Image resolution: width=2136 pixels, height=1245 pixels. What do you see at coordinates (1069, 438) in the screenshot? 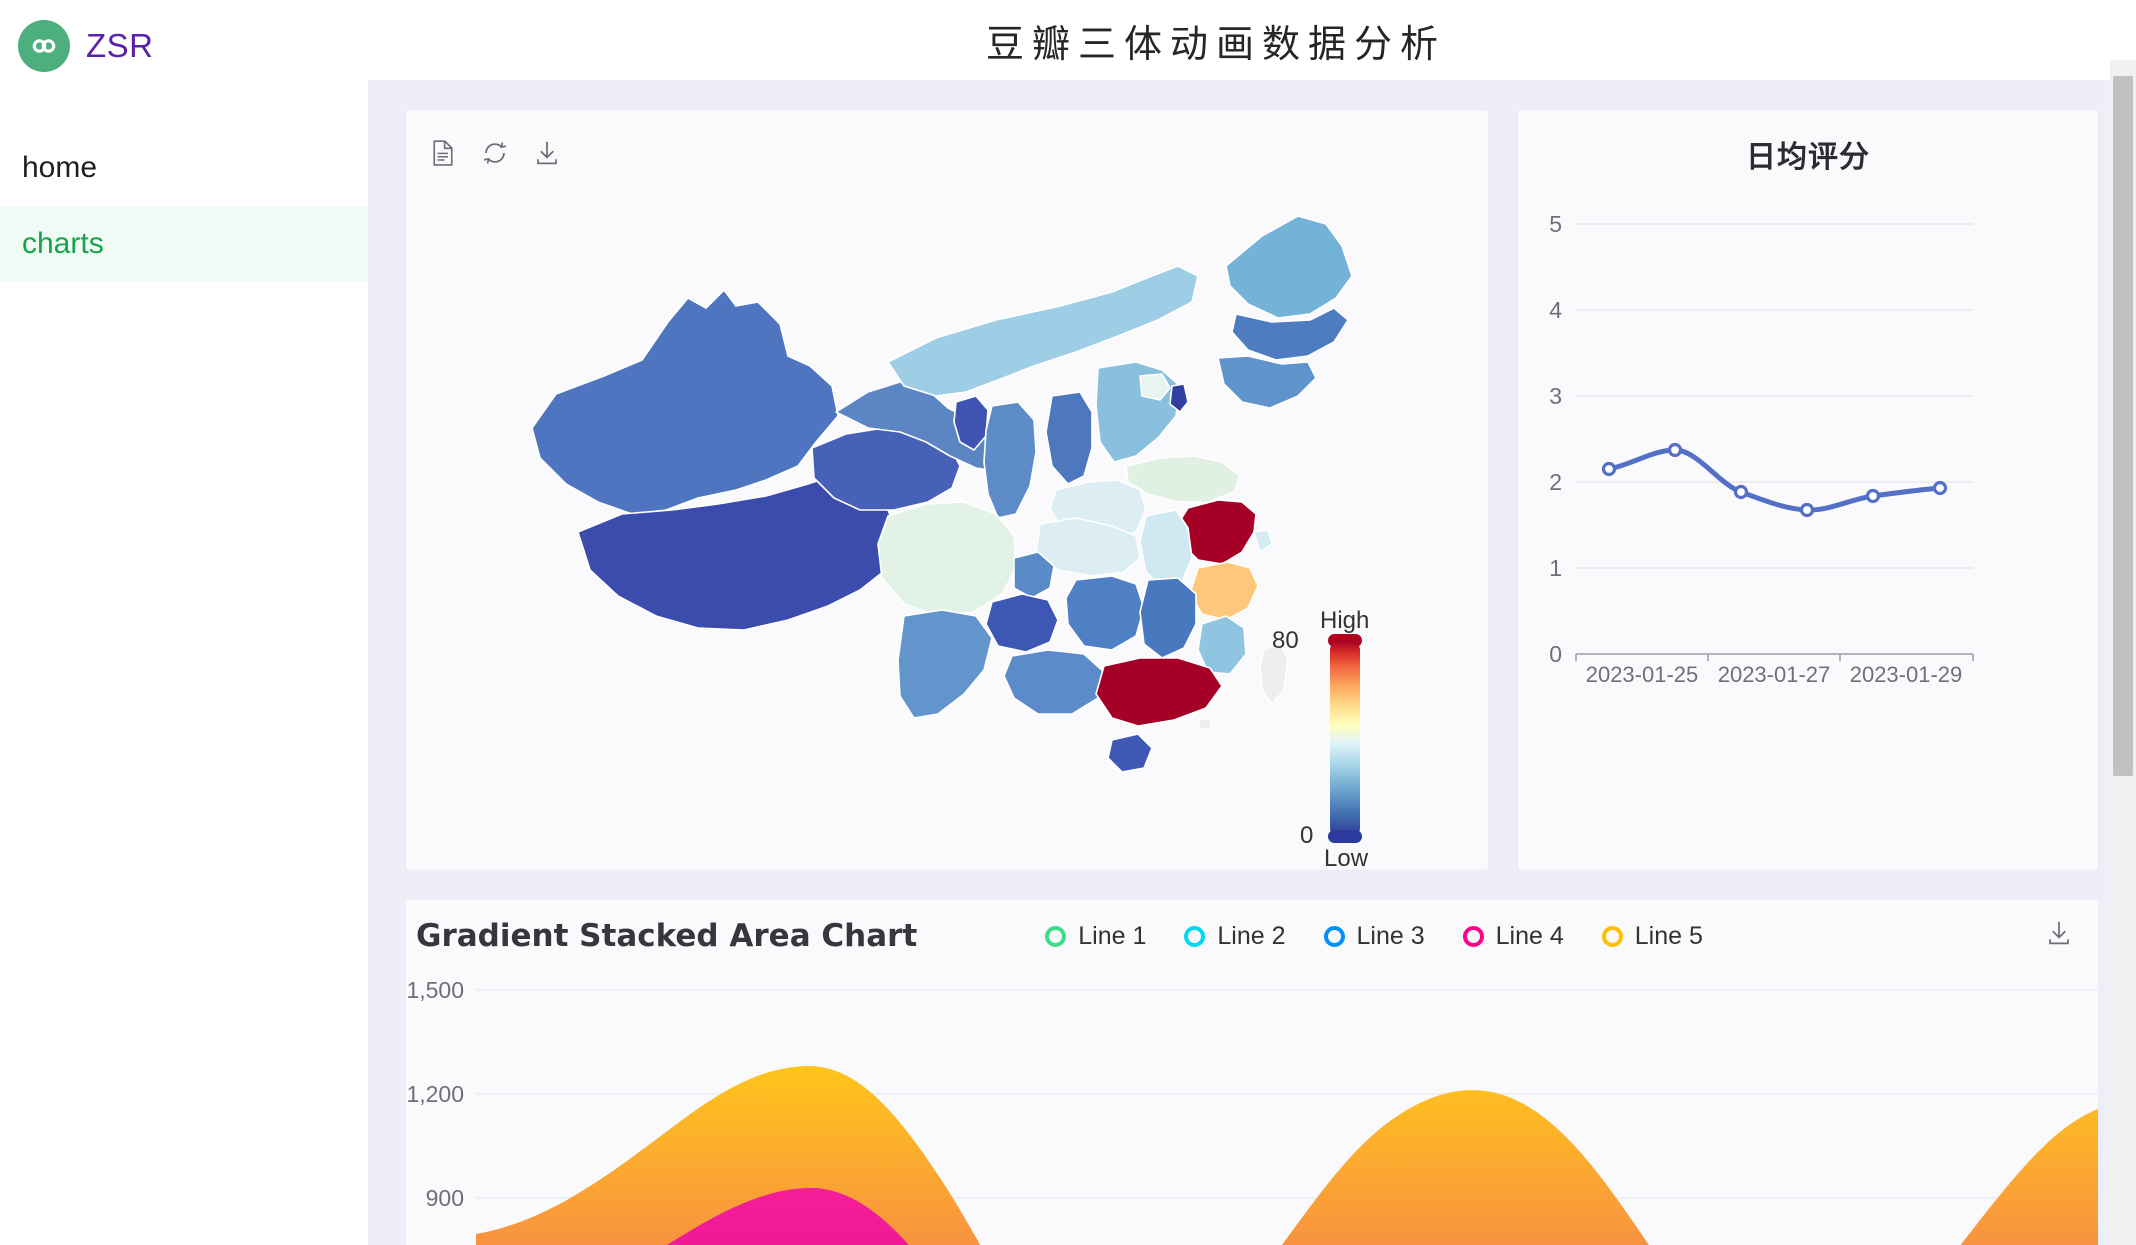
I see `map-region-shanxi` at bounding box center [1069, 438].